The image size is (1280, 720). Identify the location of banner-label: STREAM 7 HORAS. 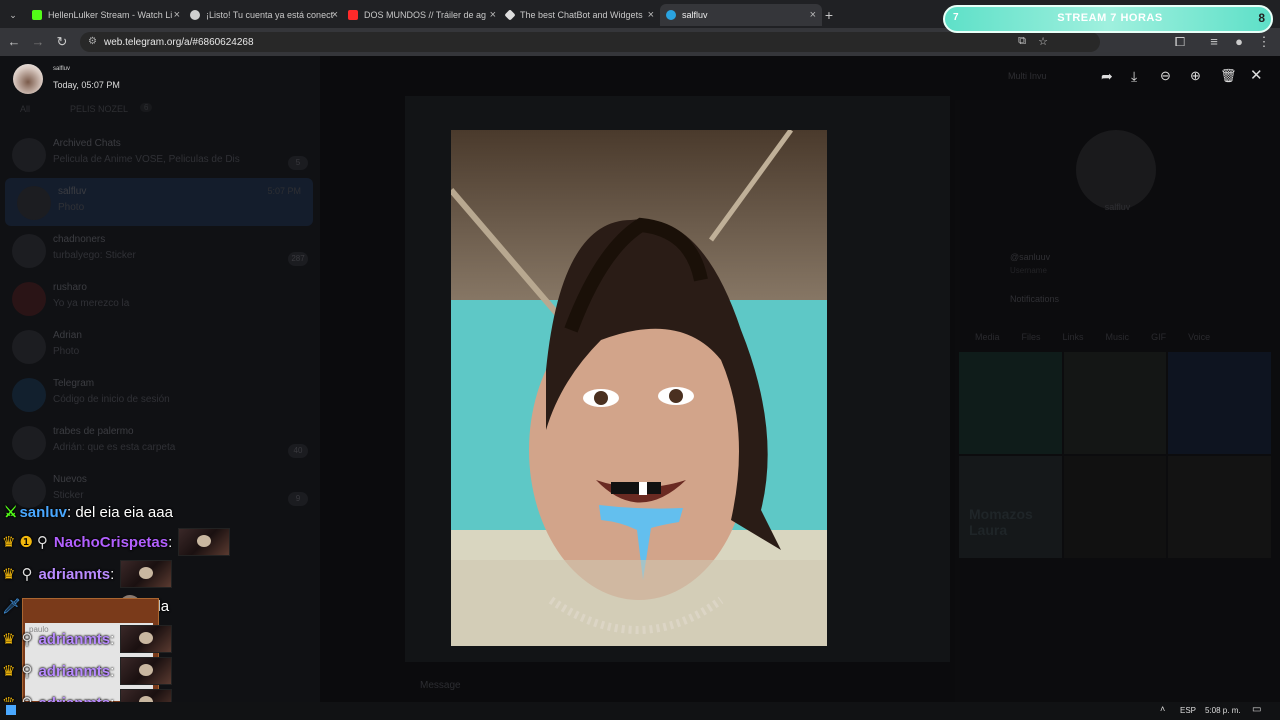
(1110, 18).